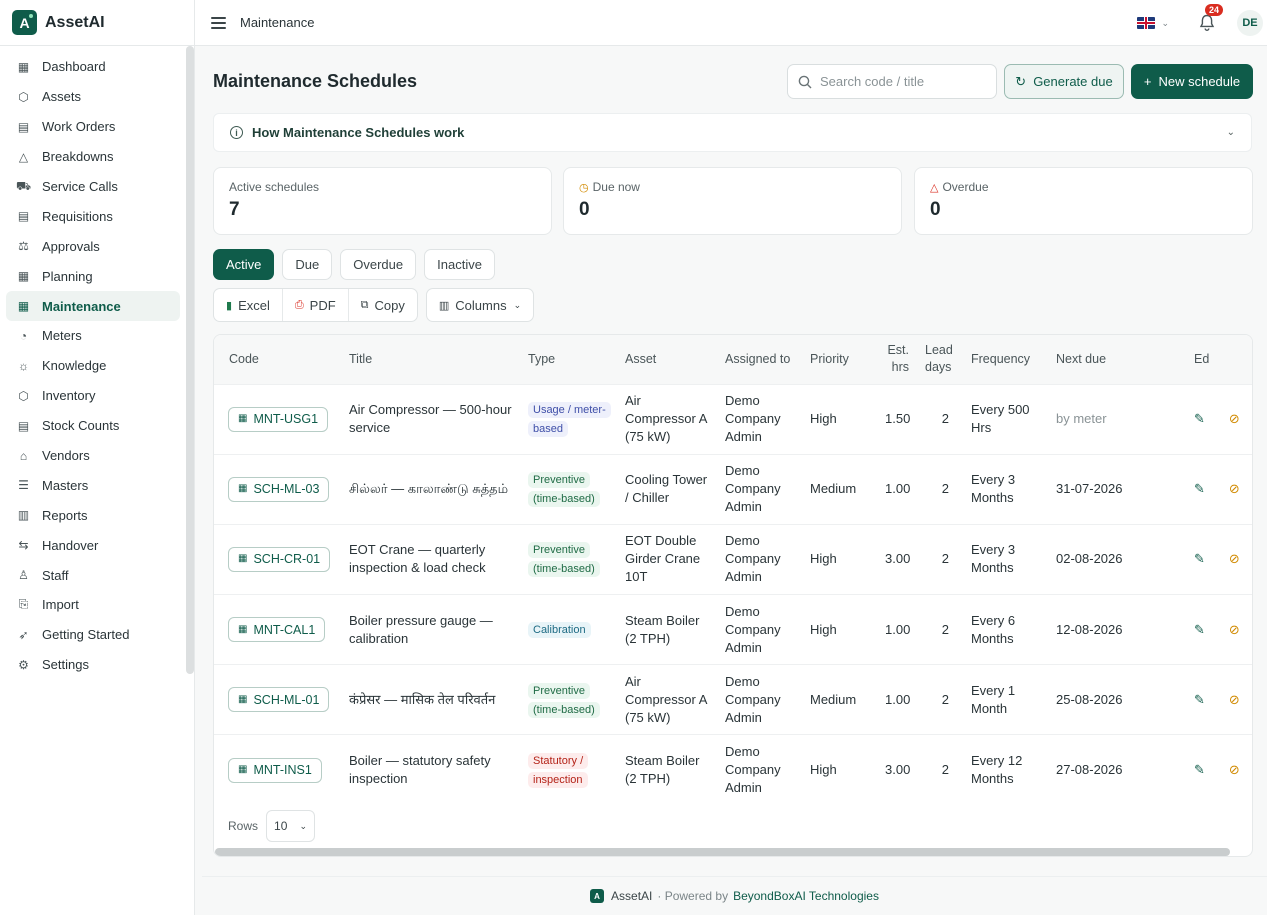 This screenshot has width=1267, height=915. What do you see at coordinates (1073, 81) in the screenshot?
I see `generate-due-label: Generate due` at bounding box center [1073, 81].